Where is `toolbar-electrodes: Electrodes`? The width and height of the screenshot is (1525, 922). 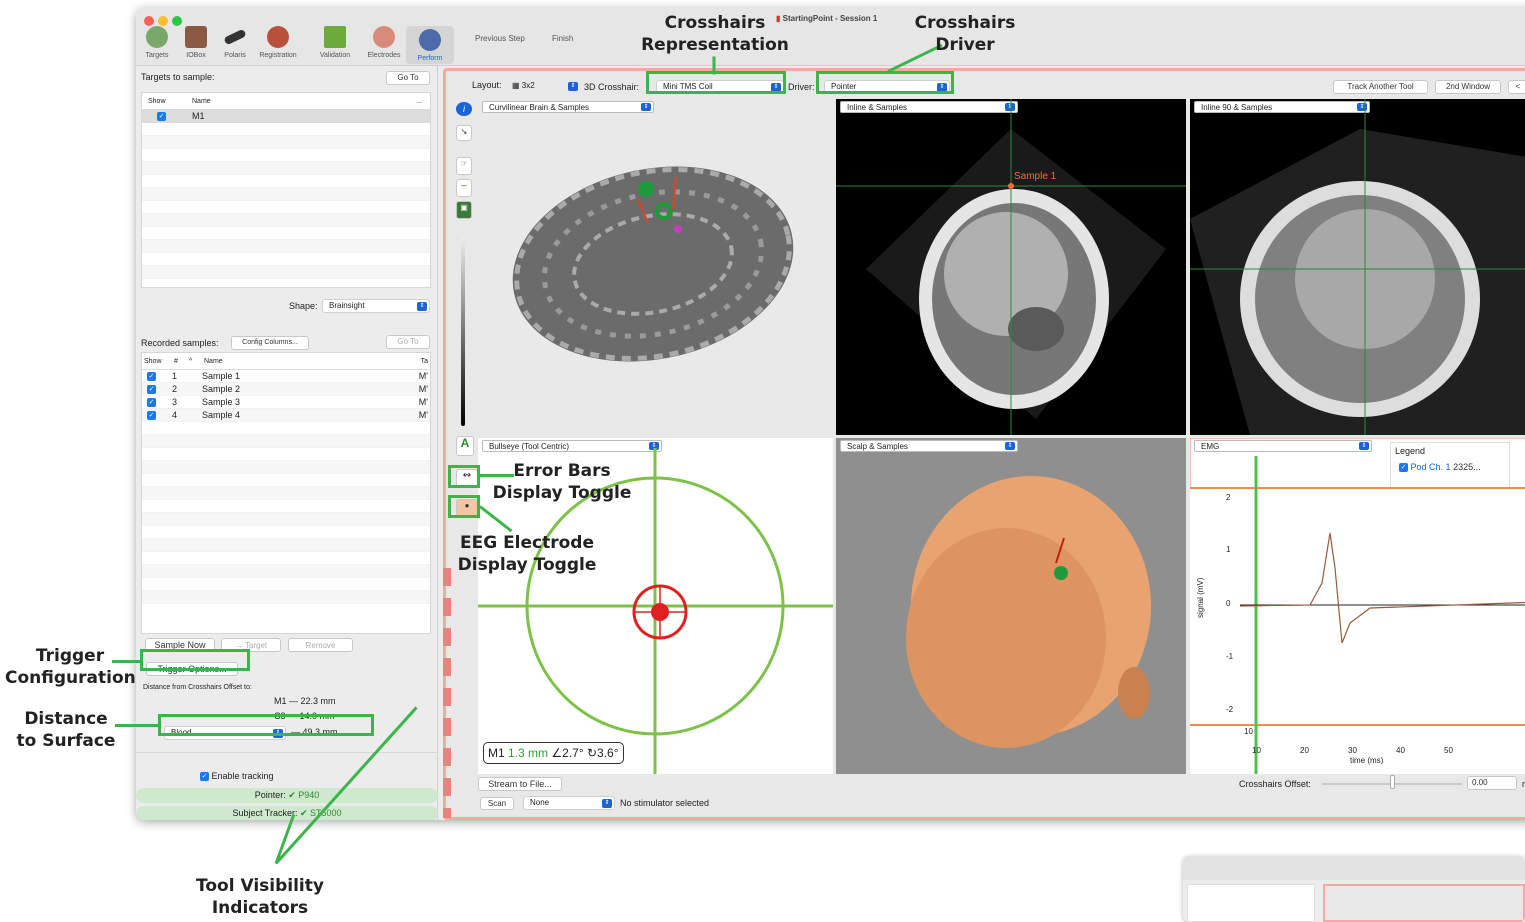
toolbar-electrodes: Electrodes is located at coordinates (384, 42).